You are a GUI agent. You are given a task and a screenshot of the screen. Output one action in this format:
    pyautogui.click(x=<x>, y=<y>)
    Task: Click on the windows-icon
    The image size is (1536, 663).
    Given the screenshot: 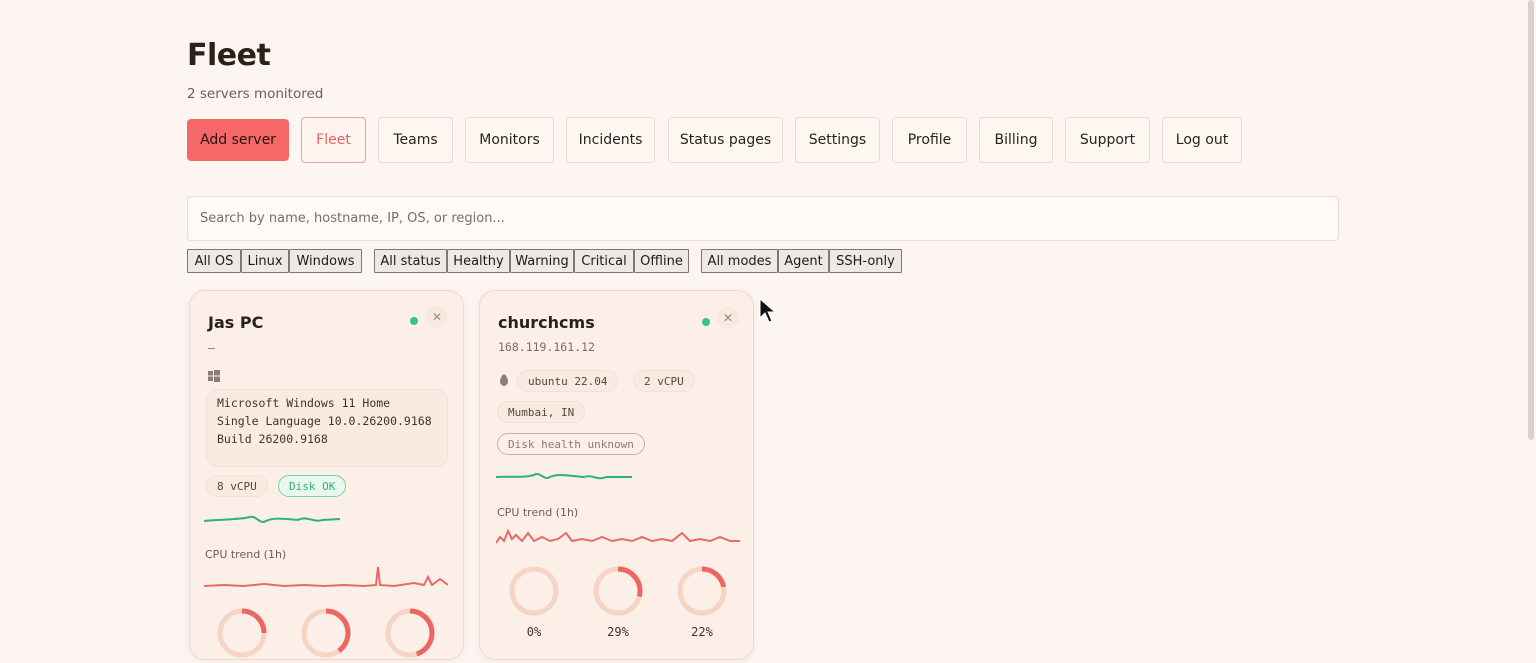 What is the action you would take?
    pyautogui.click(x=214, y=376)
    